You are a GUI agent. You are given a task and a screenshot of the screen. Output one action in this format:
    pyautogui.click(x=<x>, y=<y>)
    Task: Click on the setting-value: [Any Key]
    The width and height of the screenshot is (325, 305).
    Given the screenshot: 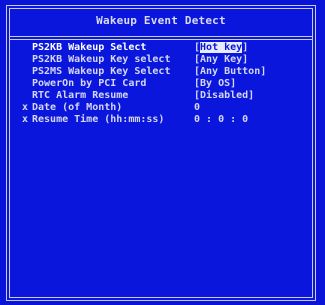 What is the action you would take?
    pyautogui.click(x=221, y=60)
    